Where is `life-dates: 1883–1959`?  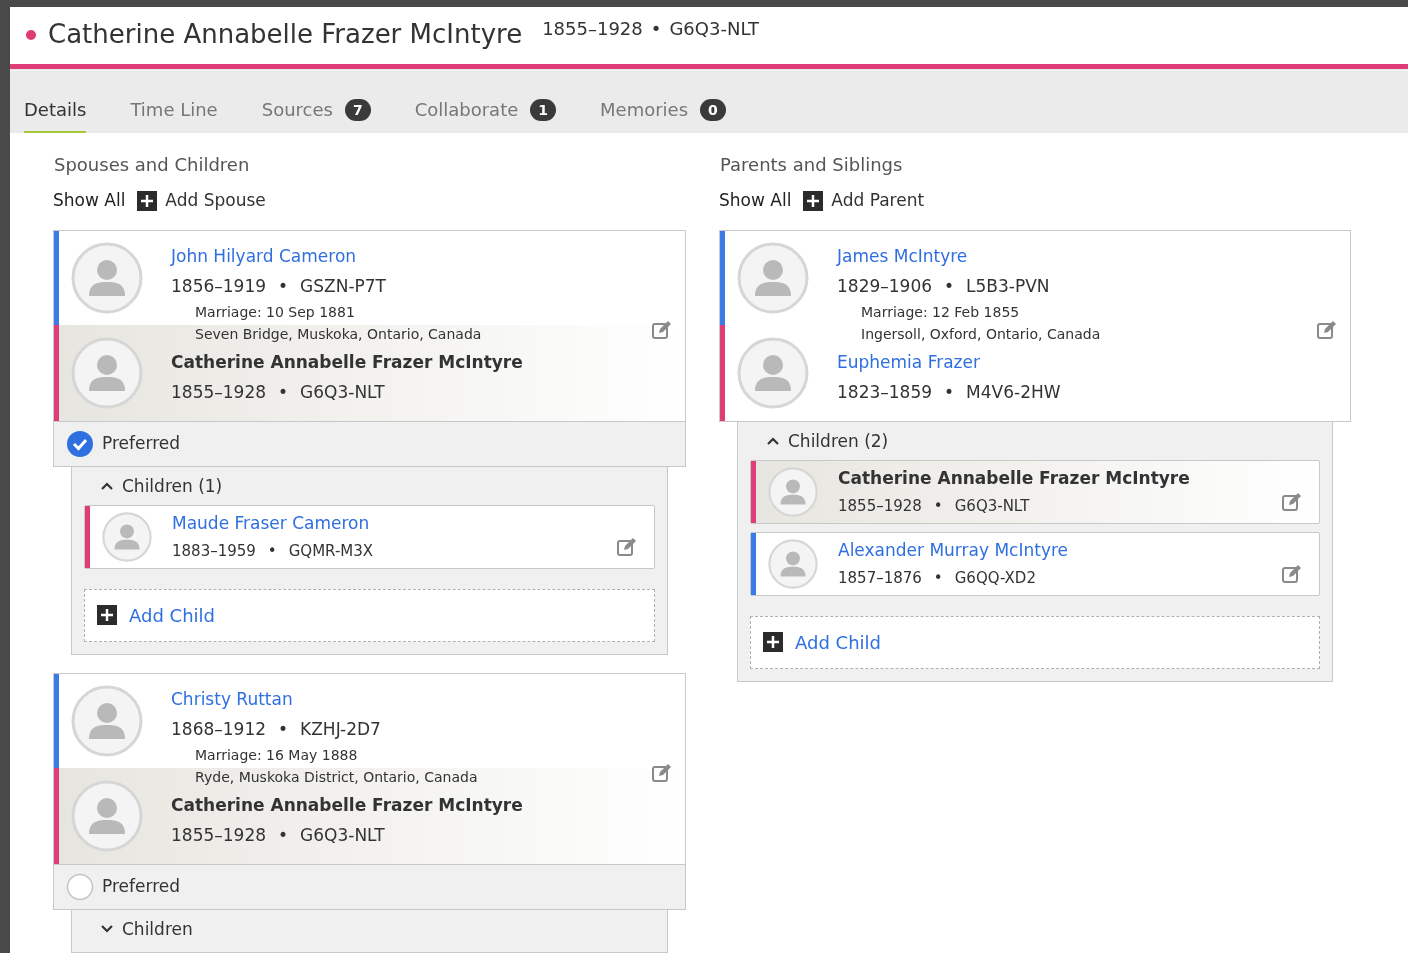 life-dates: 1883–1959 is located at coordinates (214, 551).